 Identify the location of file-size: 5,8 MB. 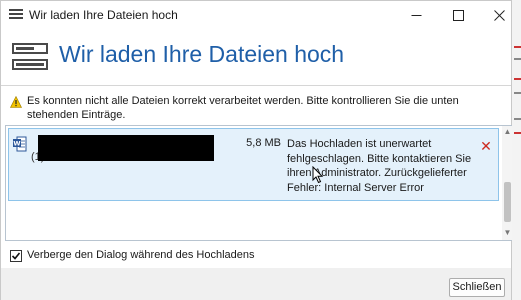
(263, 143).